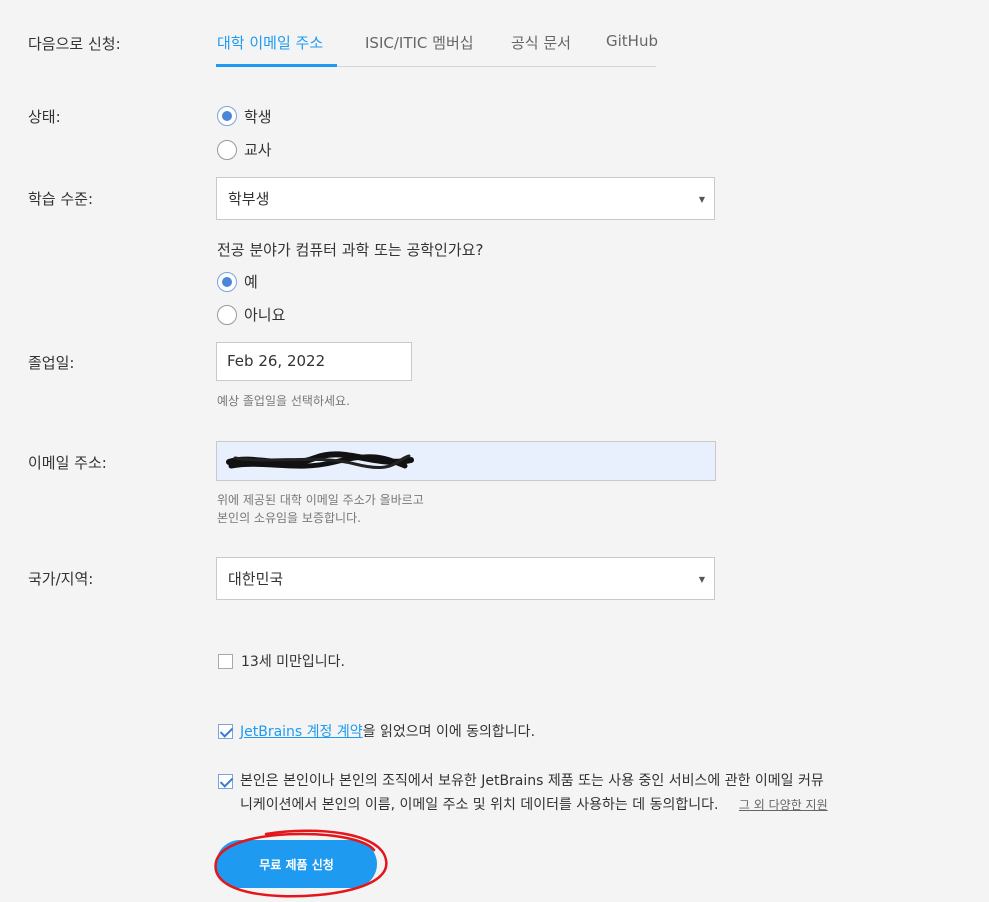 The image size is (989, 902). I want to click on graduation-date-input: Feb 26, 2022, so click(314, 361).